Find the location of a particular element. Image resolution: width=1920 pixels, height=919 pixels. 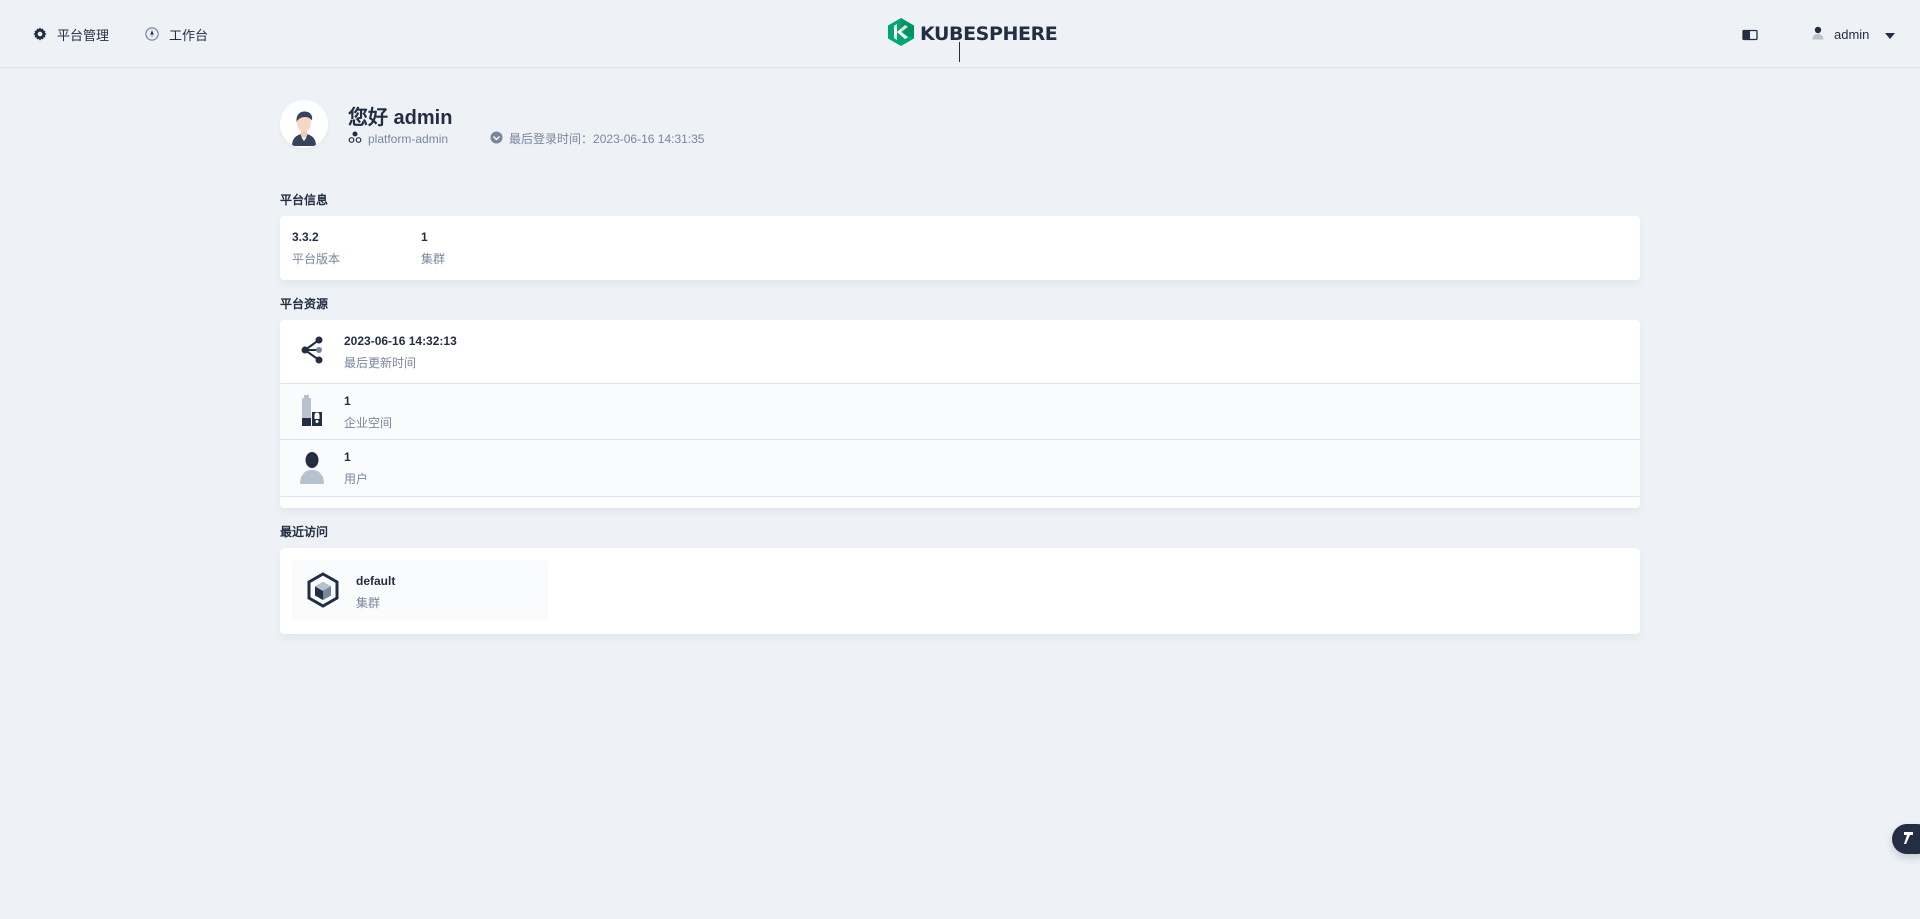

platform-info-title: 平台信息 is located at coordinates (304, 200).